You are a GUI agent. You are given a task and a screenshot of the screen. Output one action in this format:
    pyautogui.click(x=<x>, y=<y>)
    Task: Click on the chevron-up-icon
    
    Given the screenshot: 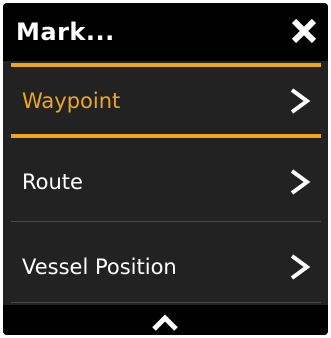 What is the action you would take?
    pyautogui.click(x=165, y=322)
    